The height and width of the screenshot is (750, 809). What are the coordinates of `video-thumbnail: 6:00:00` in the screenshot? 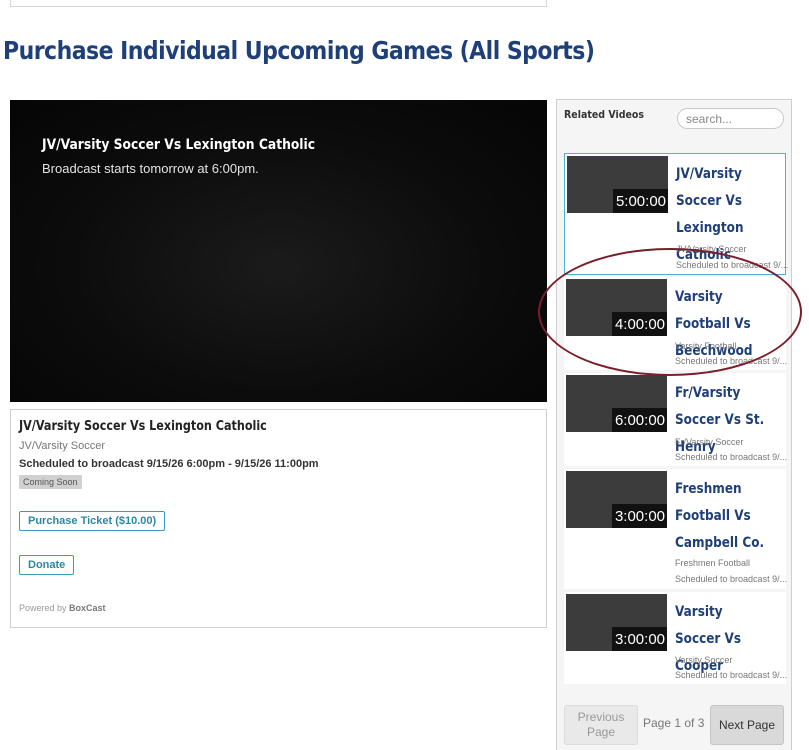 It's located at (616, 403).